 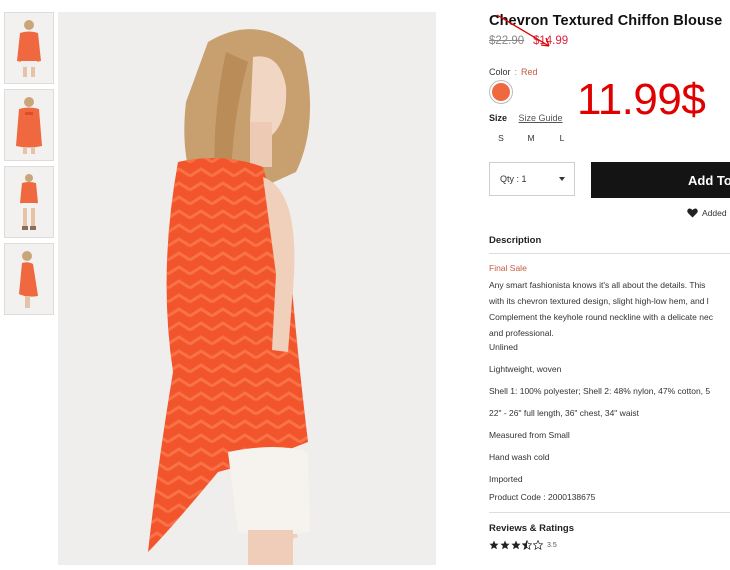 What do you see at coordinates (519, 457) in the screenshot?
I see `fact-care: Hand wash cold` at bounding box center [519, 457].